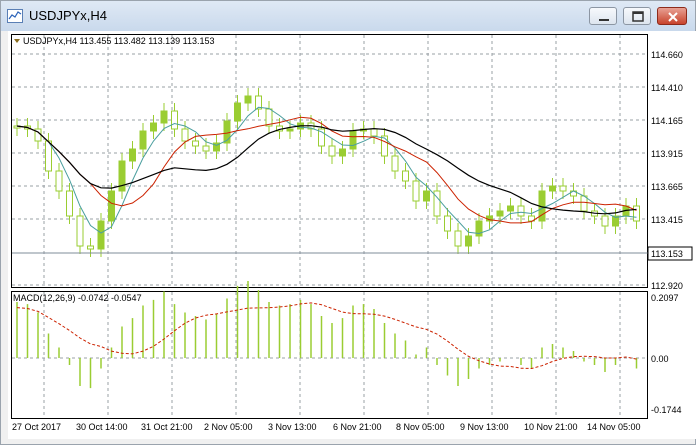  Describe the element at coordinates (551, 427) in the screenshot. I see `time-label: 10 Nov 21:00` at that location.